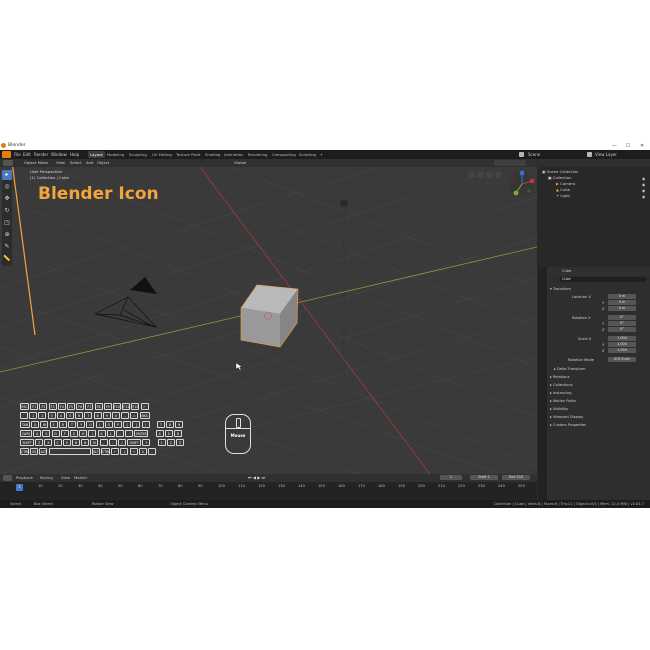 This screenshot has height=650, width=650. What do you see at coordinates (622, 296) in the screenshot?
I see `location-x-field: 0 m` at bounding box center [622, 296].